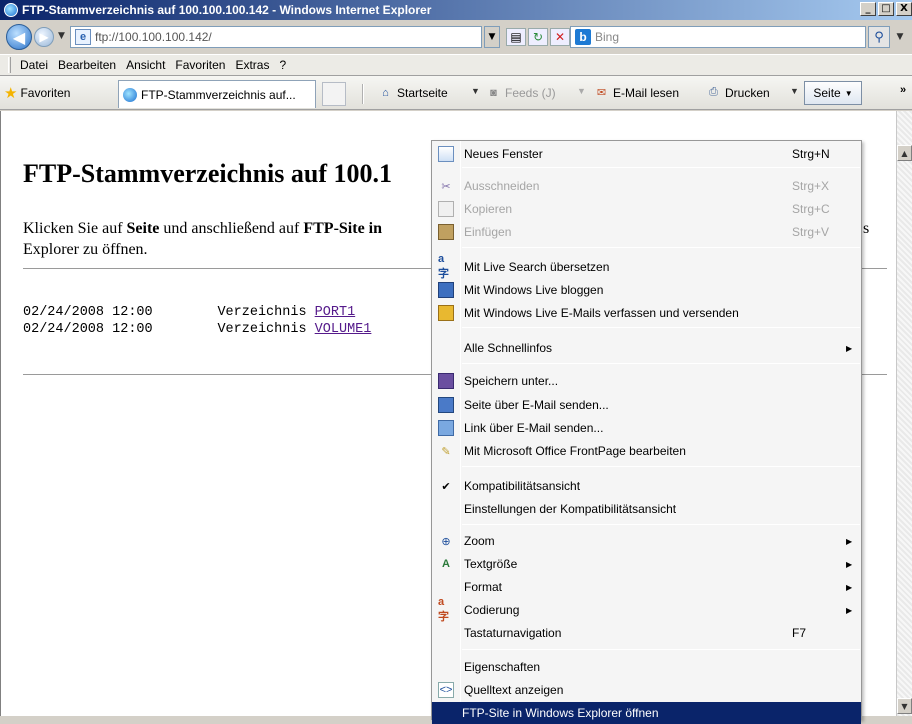 The image size is (912, 724). I want to click on page-icon: e, so click(83, 37).